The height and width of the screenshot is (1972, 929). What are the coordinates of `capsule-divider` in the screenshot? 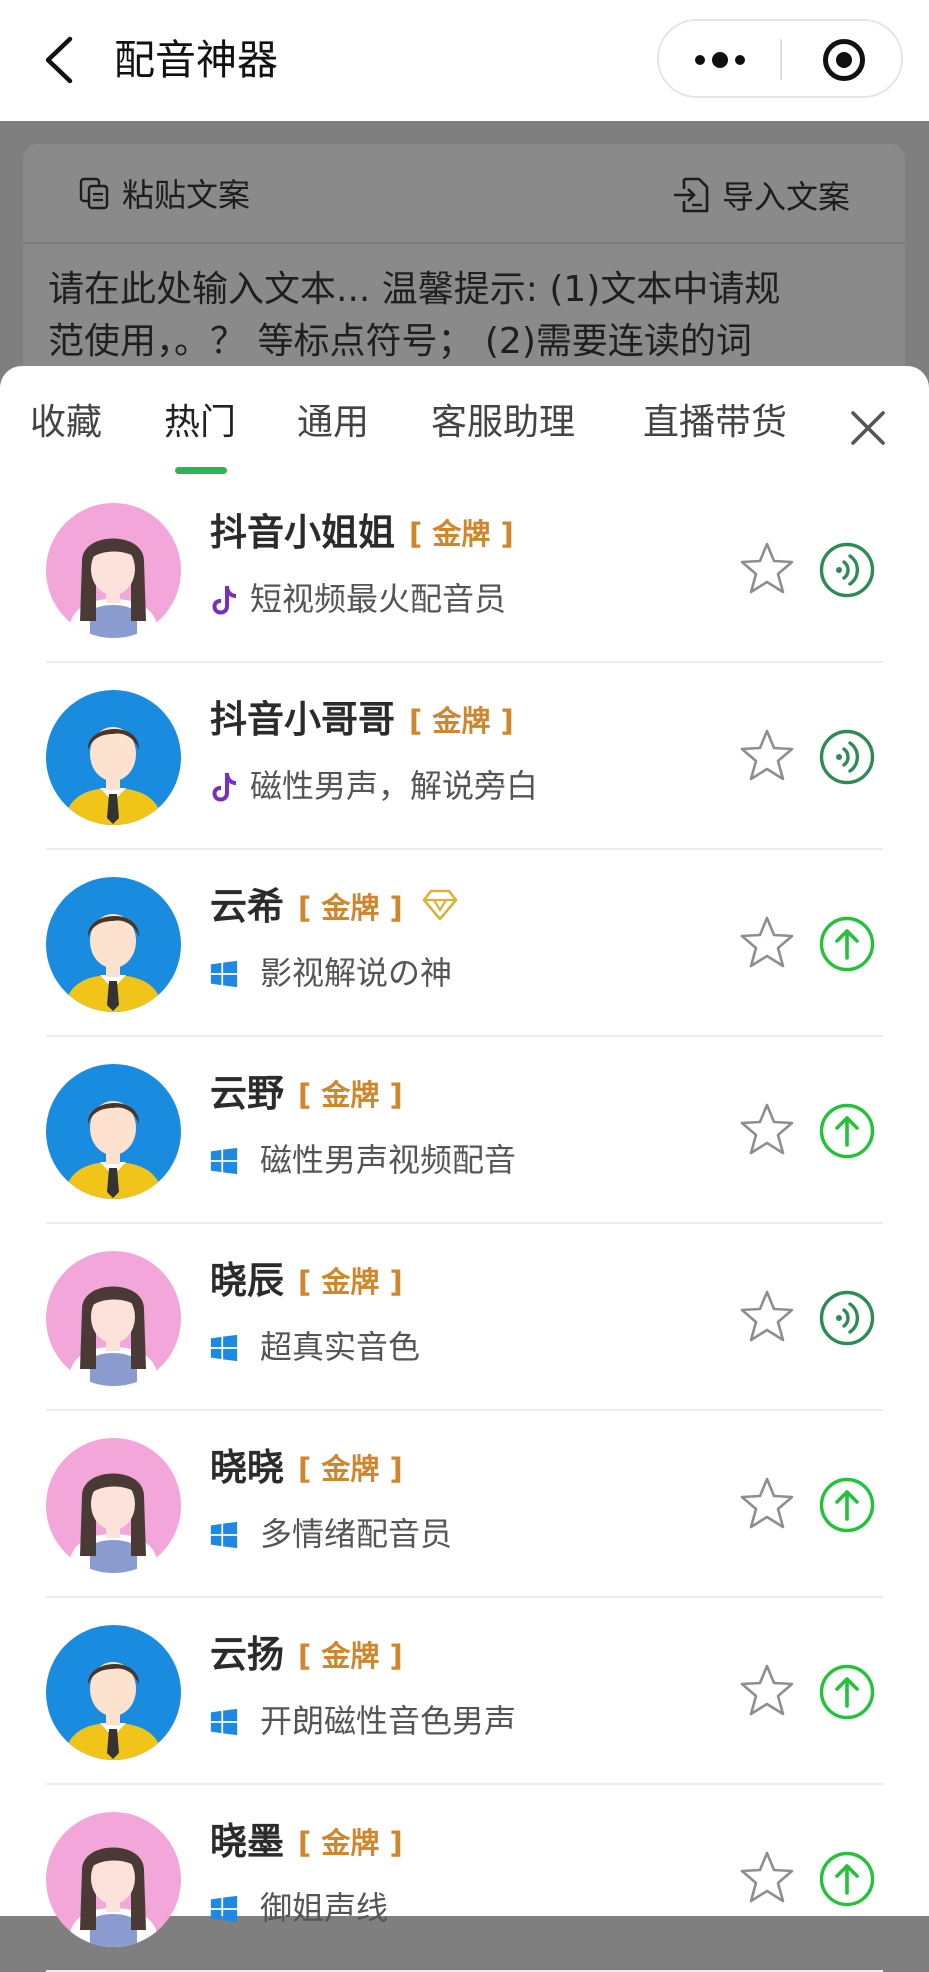 It's located at (781, 59).